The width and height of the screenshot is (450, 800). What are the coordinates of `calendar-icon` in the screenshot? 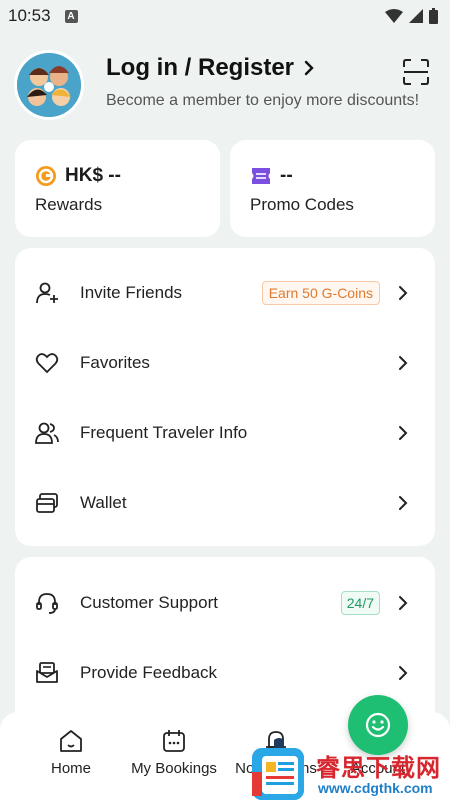 It's located at (174, 741).